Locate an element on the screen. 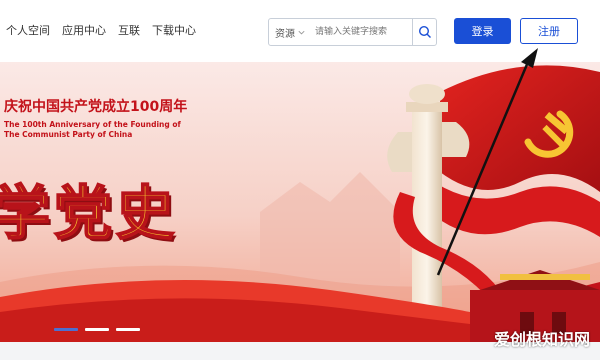 This screenshot has height=360, width=600. site-watermark: 爱创根知识网 is located at coordinates (541, 339).